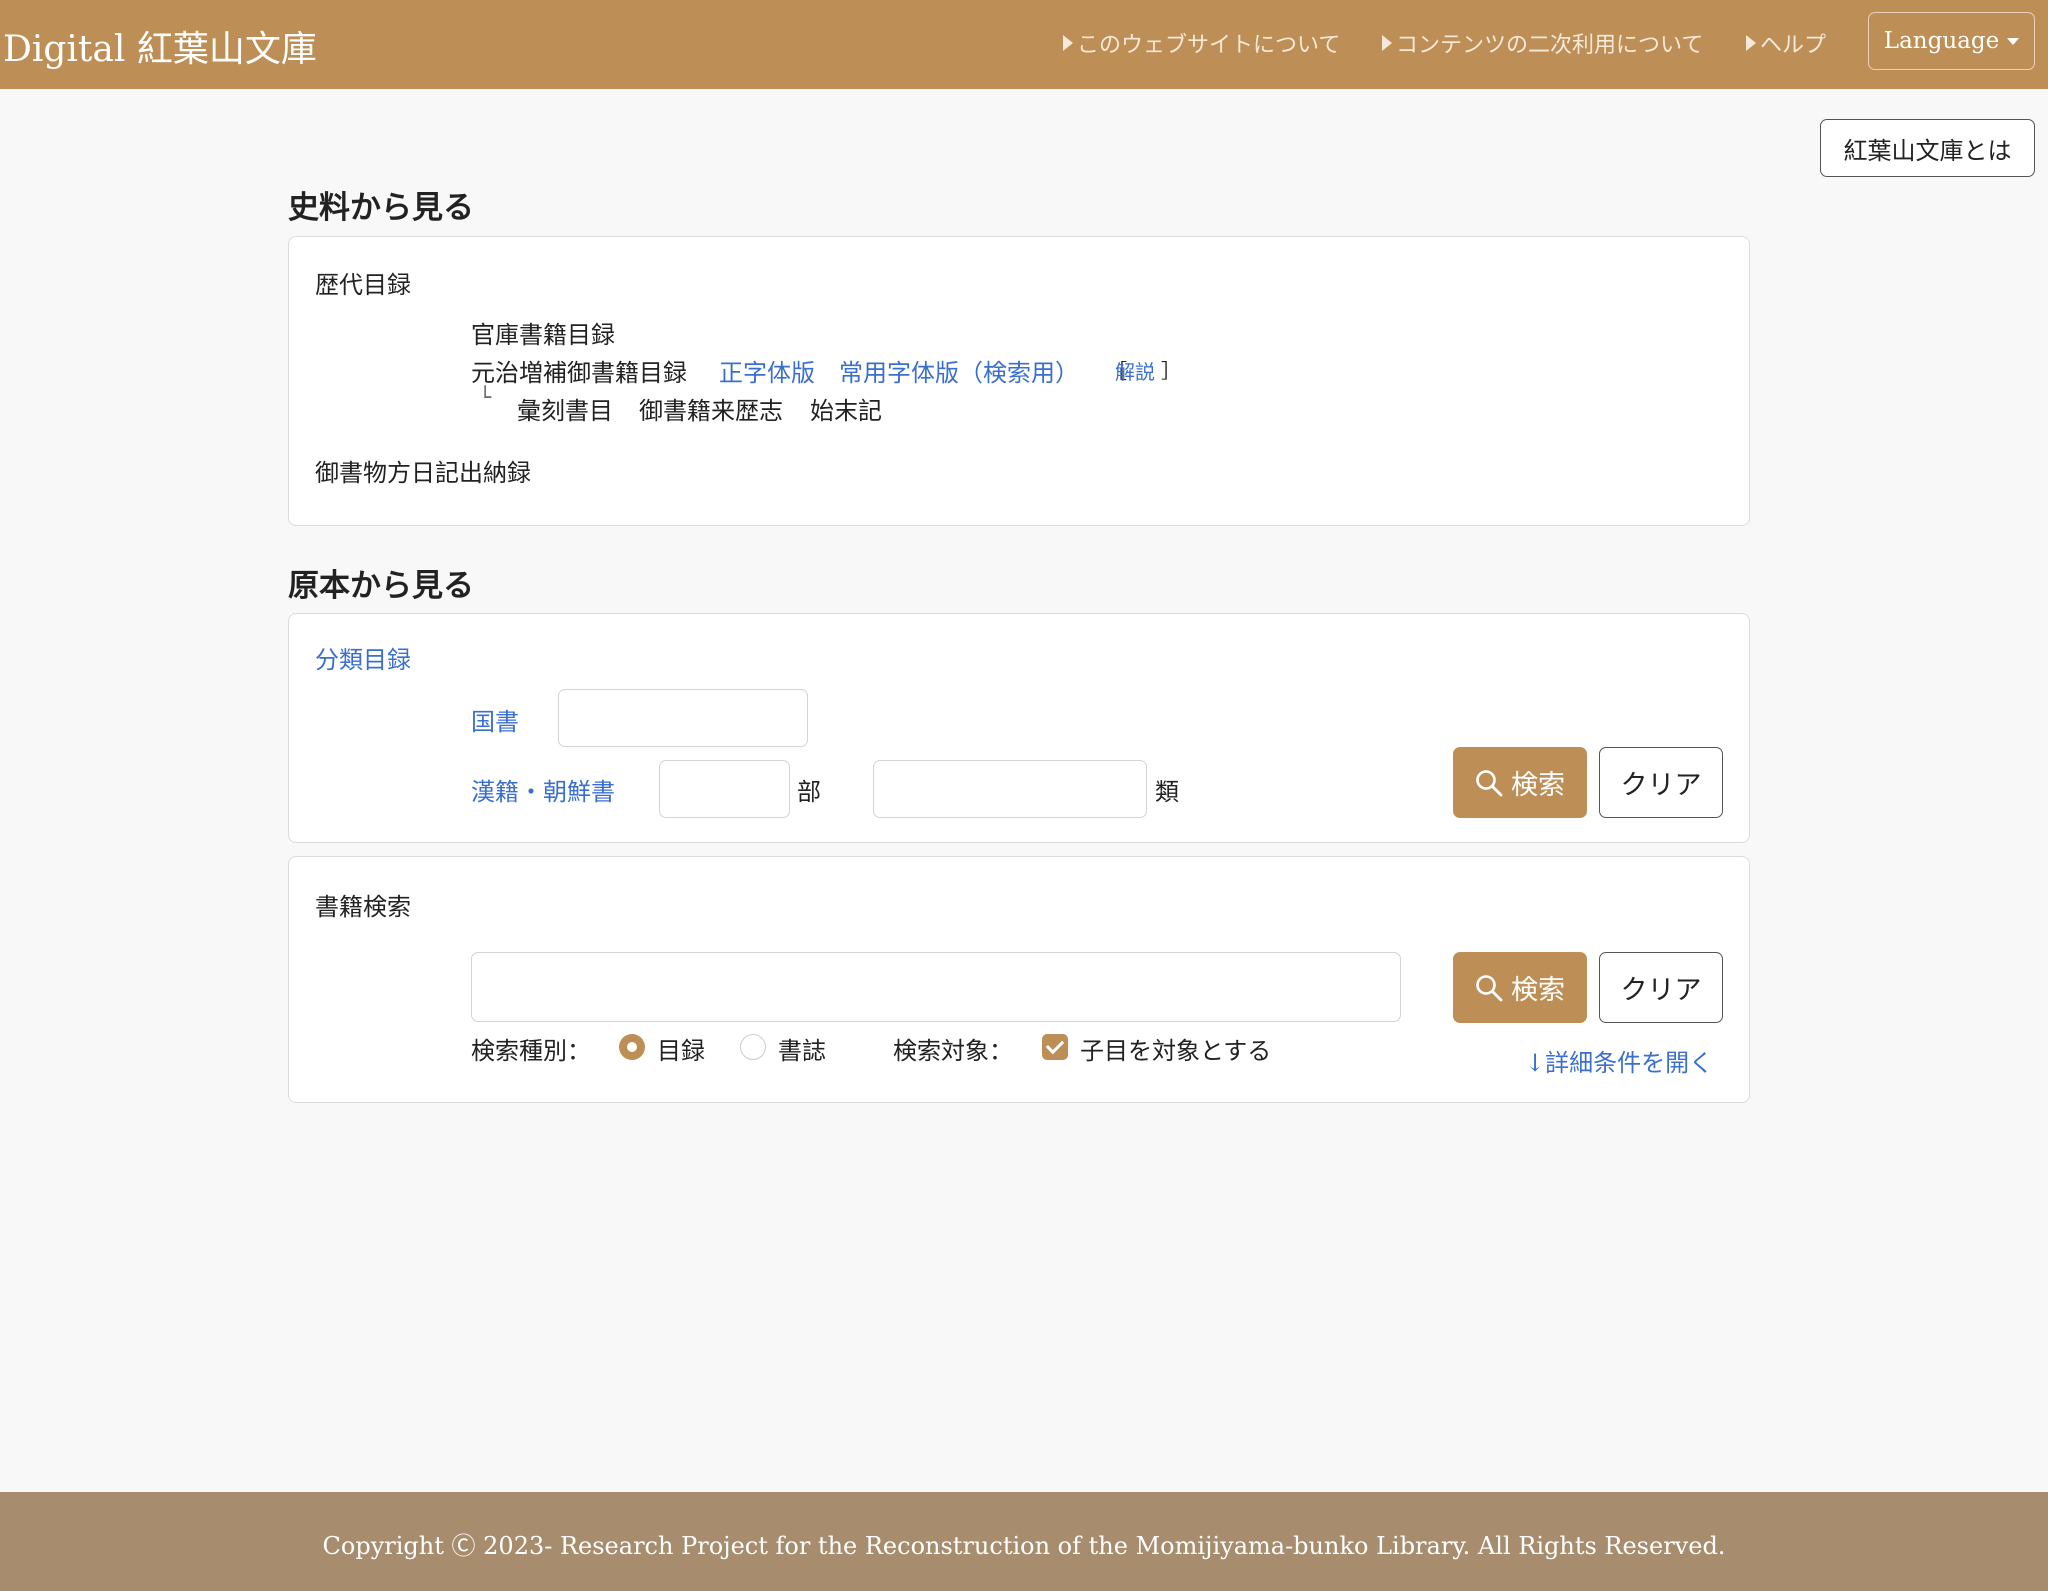  I want to click on search-type-label: 検索種別：, so click(531, 1051).